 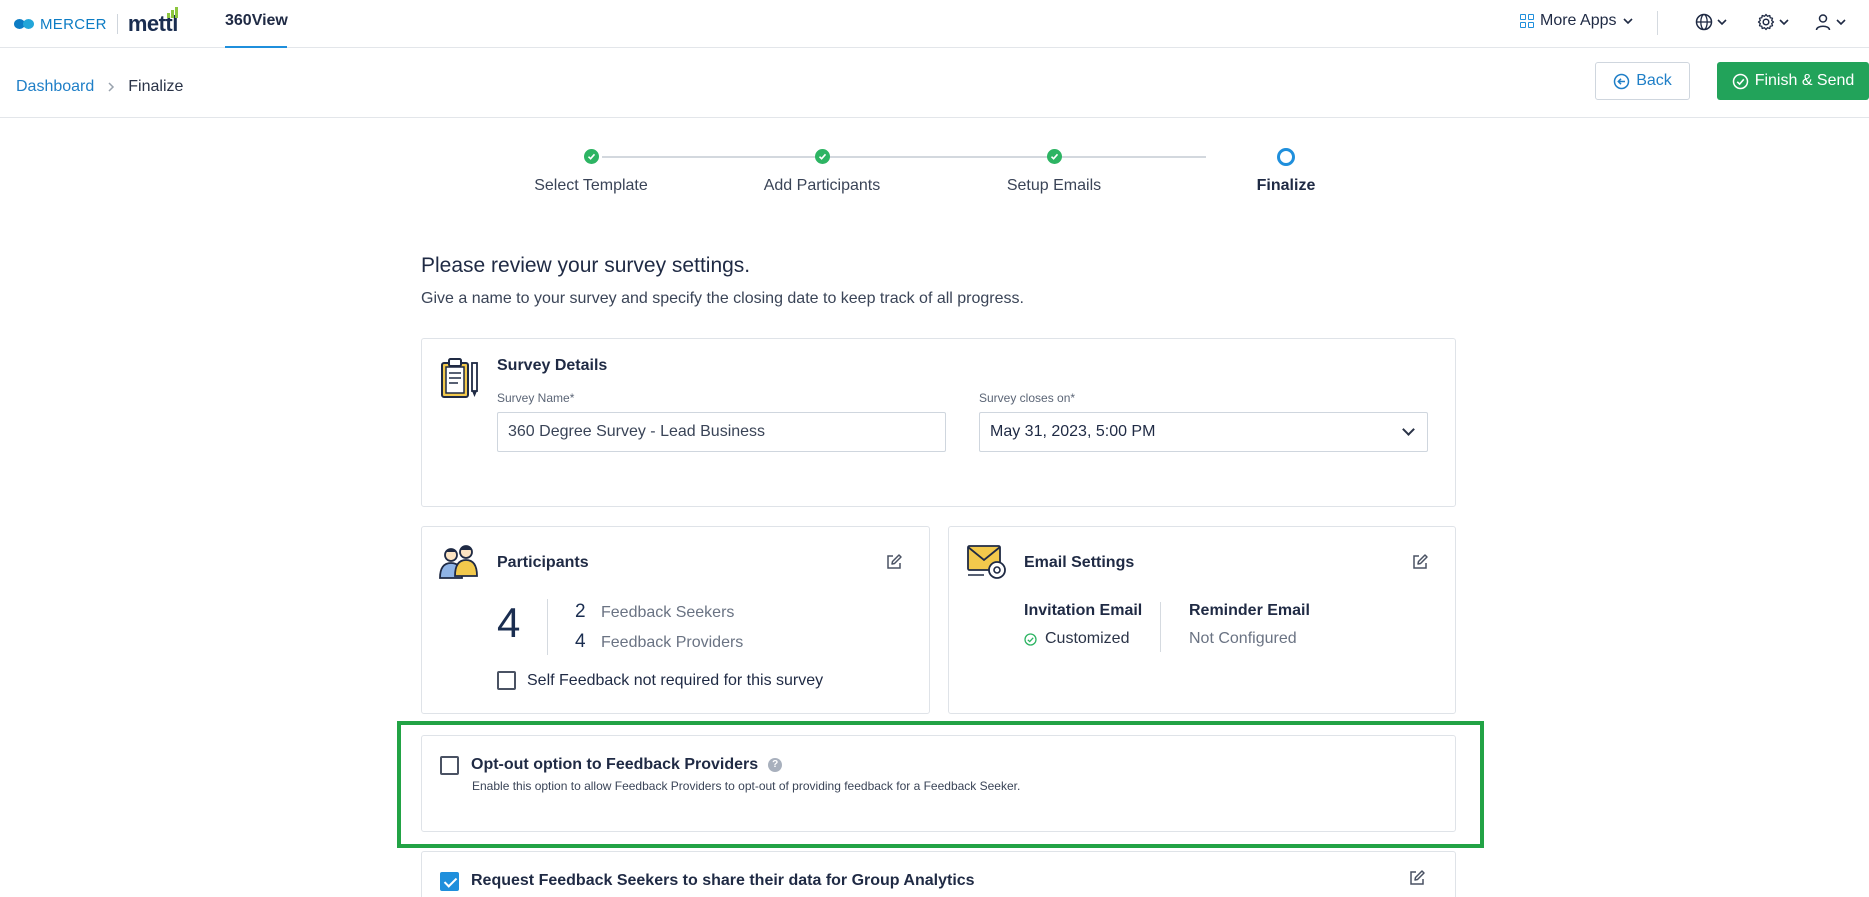 What do you see at coordinates (156, 86) in the screenshot?
I see `breadcrumb-current: Finalize` at bounding box center [156, 86].